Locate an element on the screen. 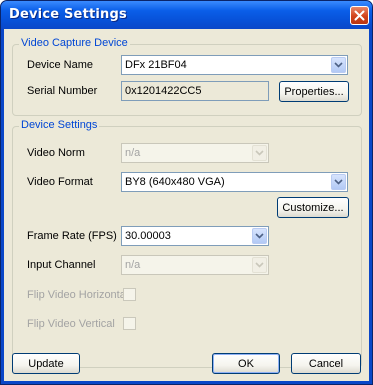 The image size is (373, 385). device-name-dropdown: DFx 21BF04 is located at coordinates (234, 65).